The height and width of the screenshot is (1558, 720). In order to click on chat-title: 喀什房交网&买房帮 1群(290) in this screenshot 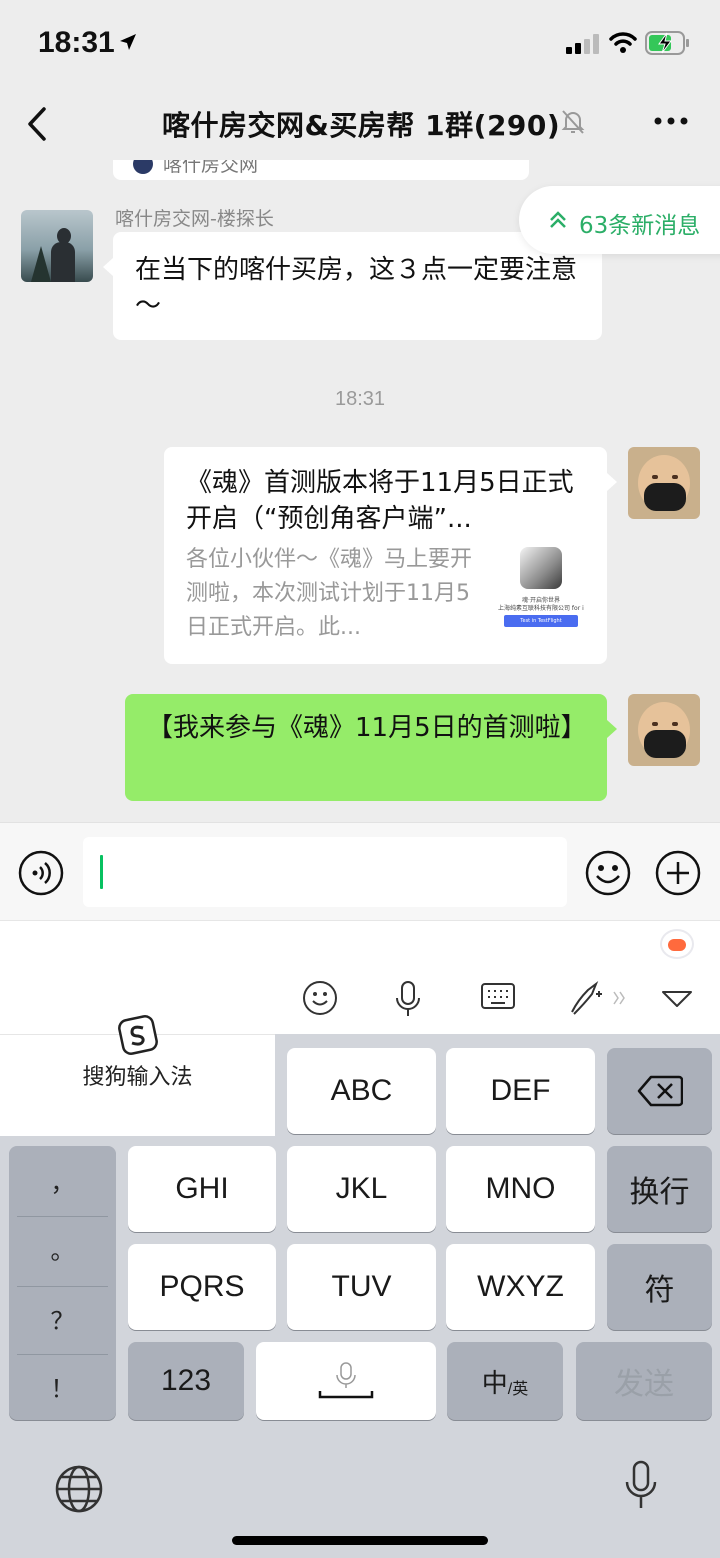, I will do `click(361, 125)`.